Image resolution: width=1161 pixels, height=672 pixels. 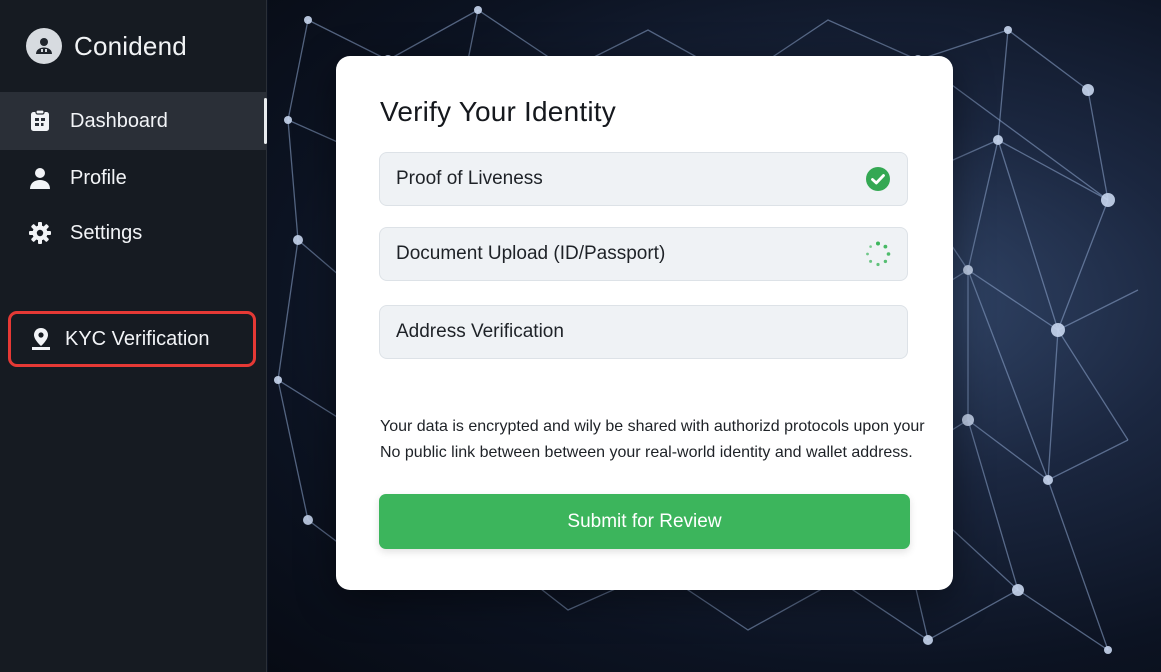 What do you see at coordinates (40, 178) in the screenshot?
I see `user-icon` at bounding box center [40, 178].